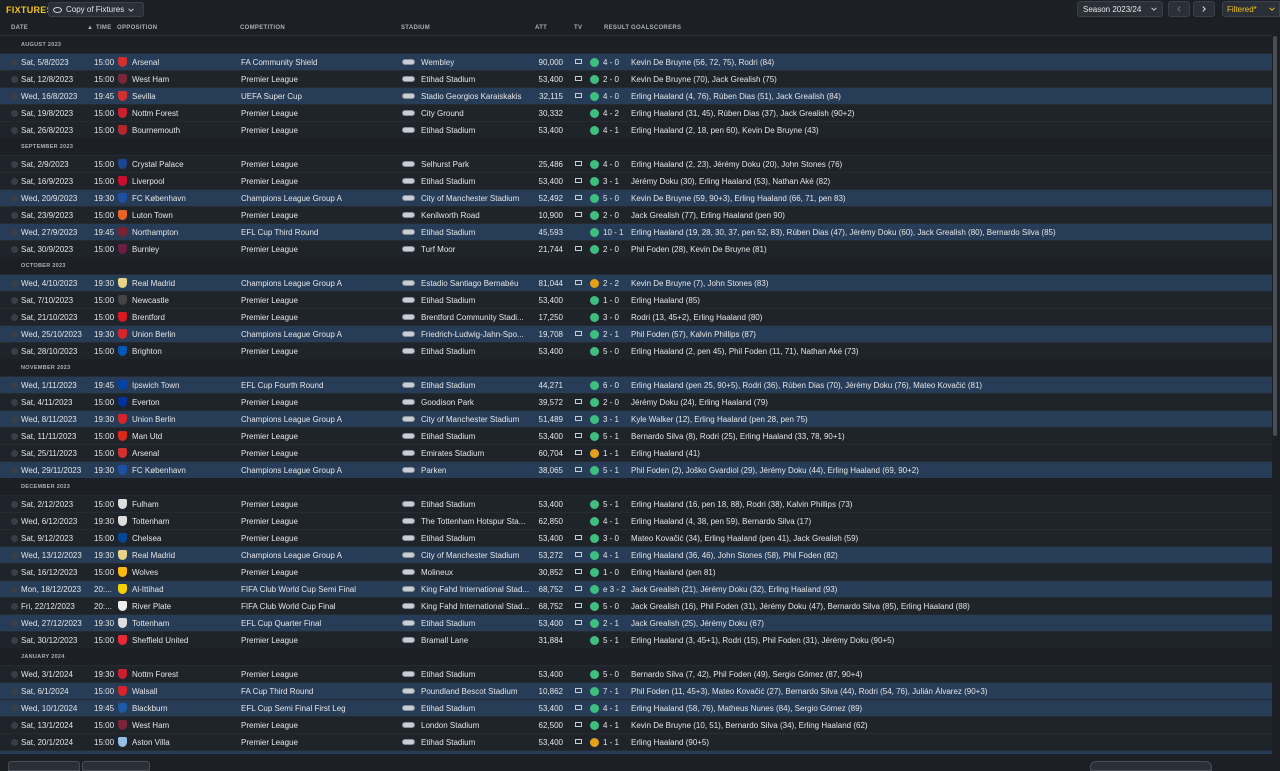  I want to click on date-cell: Sat, 25/11/2023, so click(57, 453).